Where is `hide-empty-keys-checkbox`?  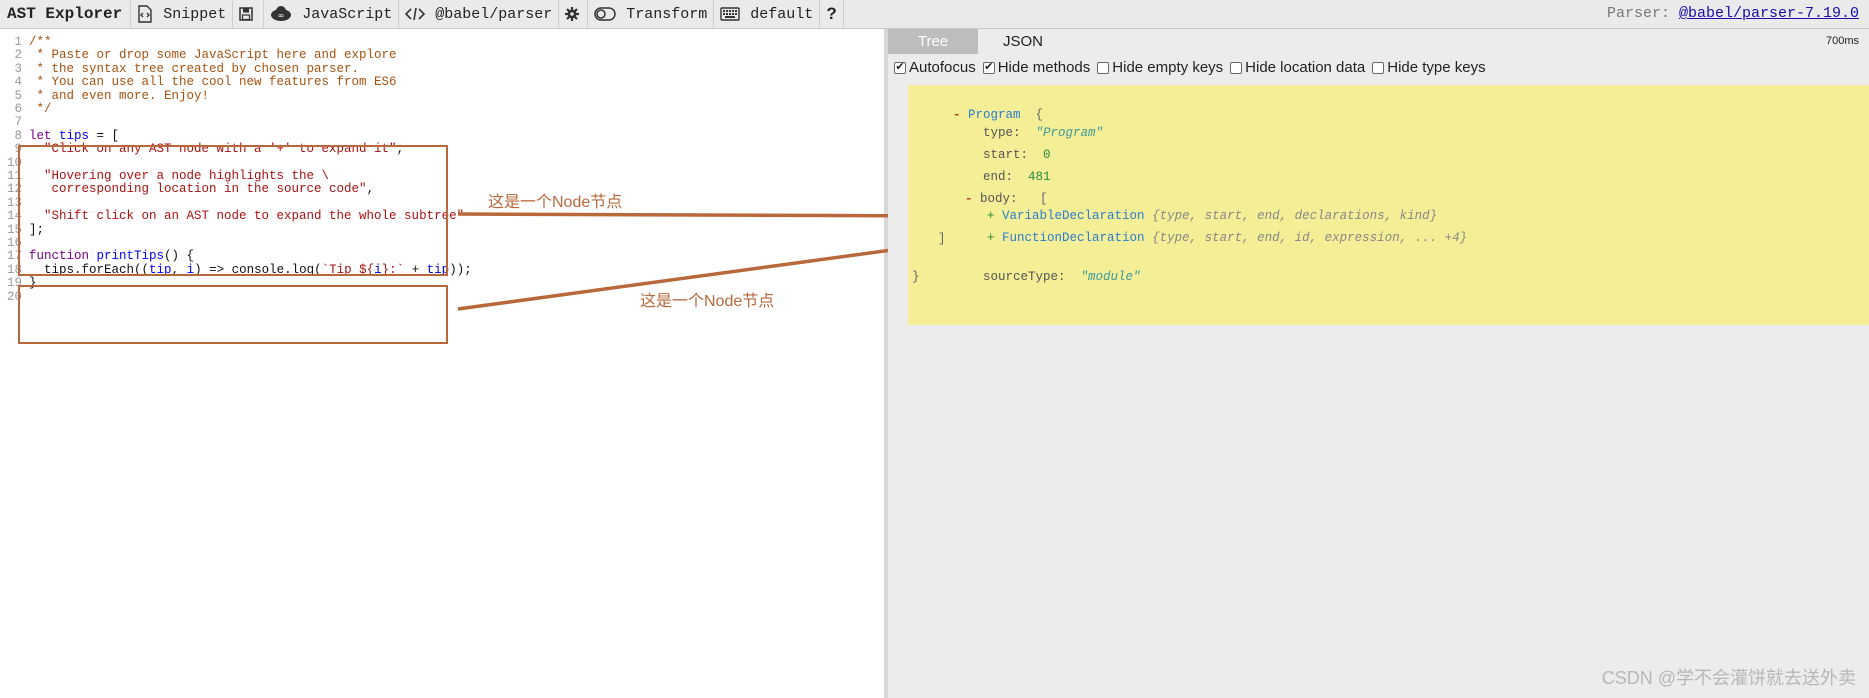
hide-empty-keys-checkbox is located at coordinates (1103, 67).